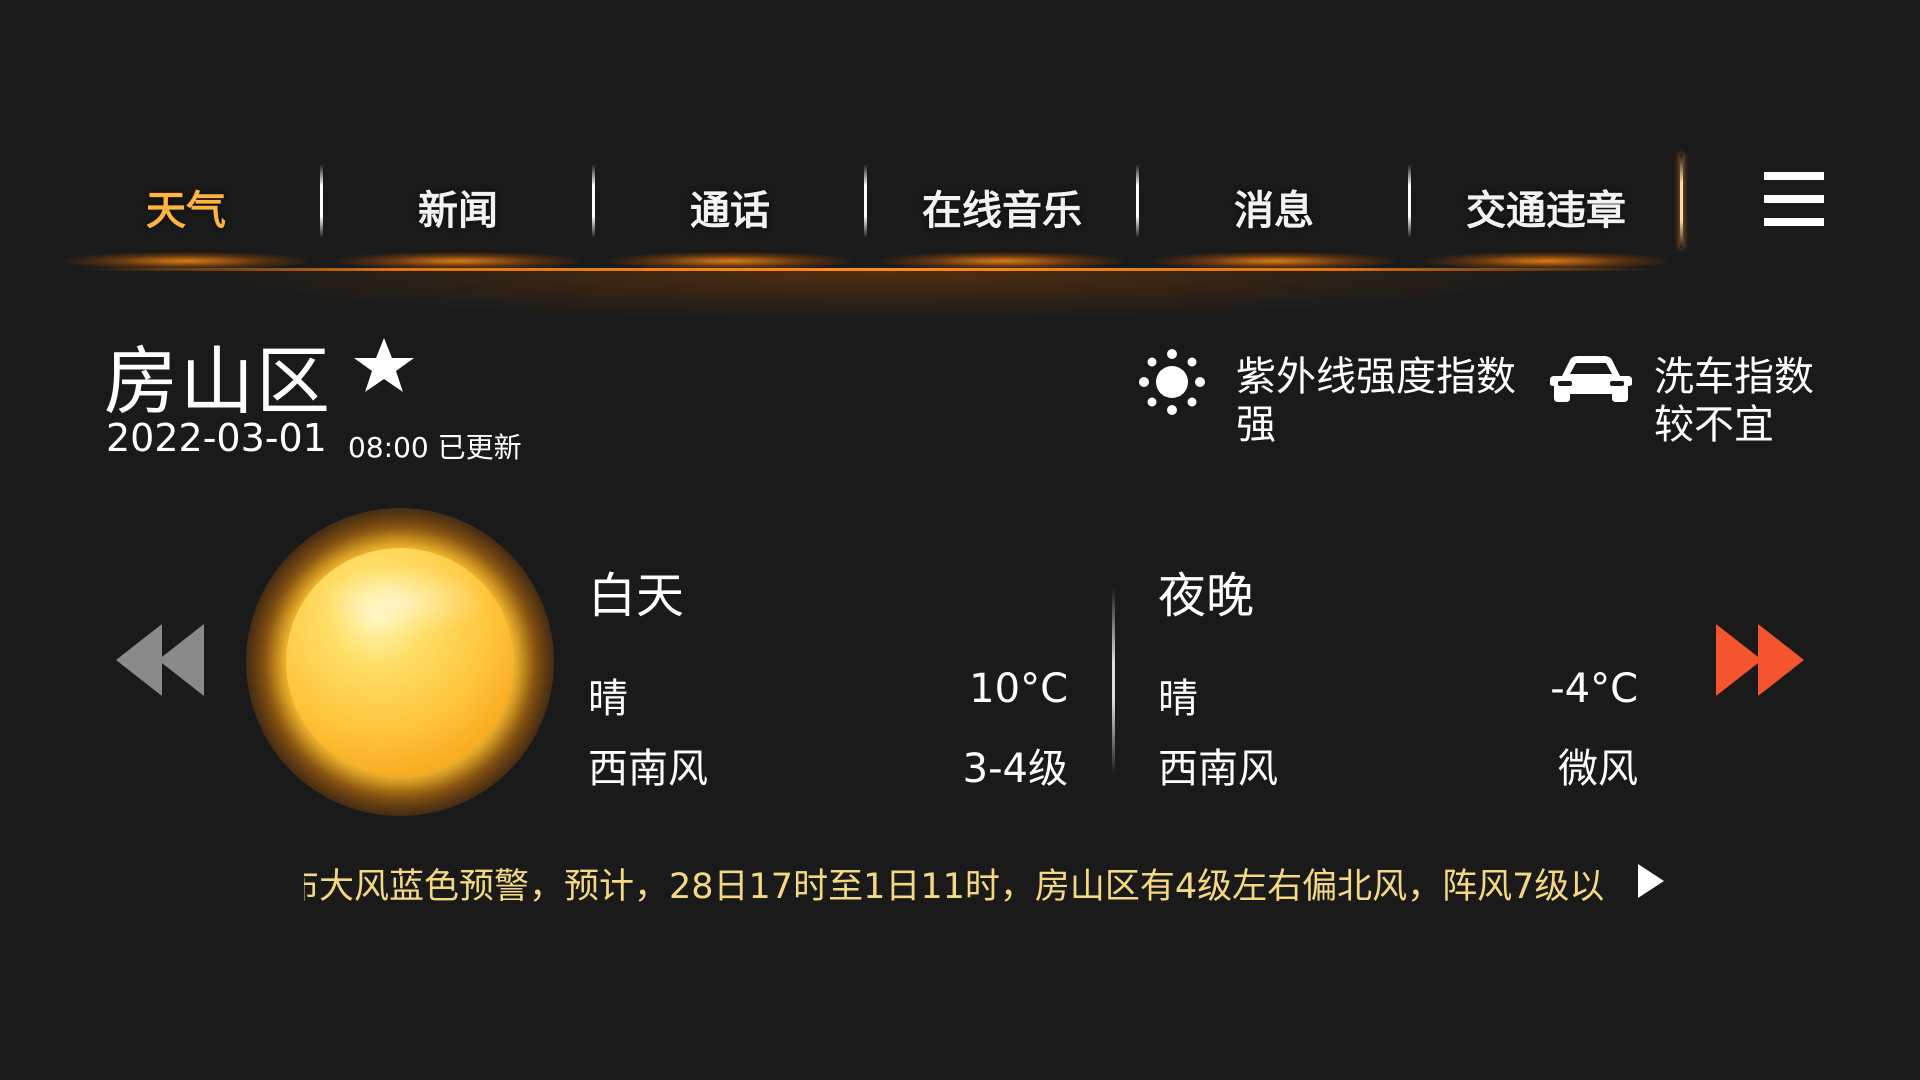 The height and width of the screenshot is (1080, 1920). What do you see at coordinates (1274, 205) in the screenshot?
I see `tab-messages: 消息` at bounding box center [1274, 205].